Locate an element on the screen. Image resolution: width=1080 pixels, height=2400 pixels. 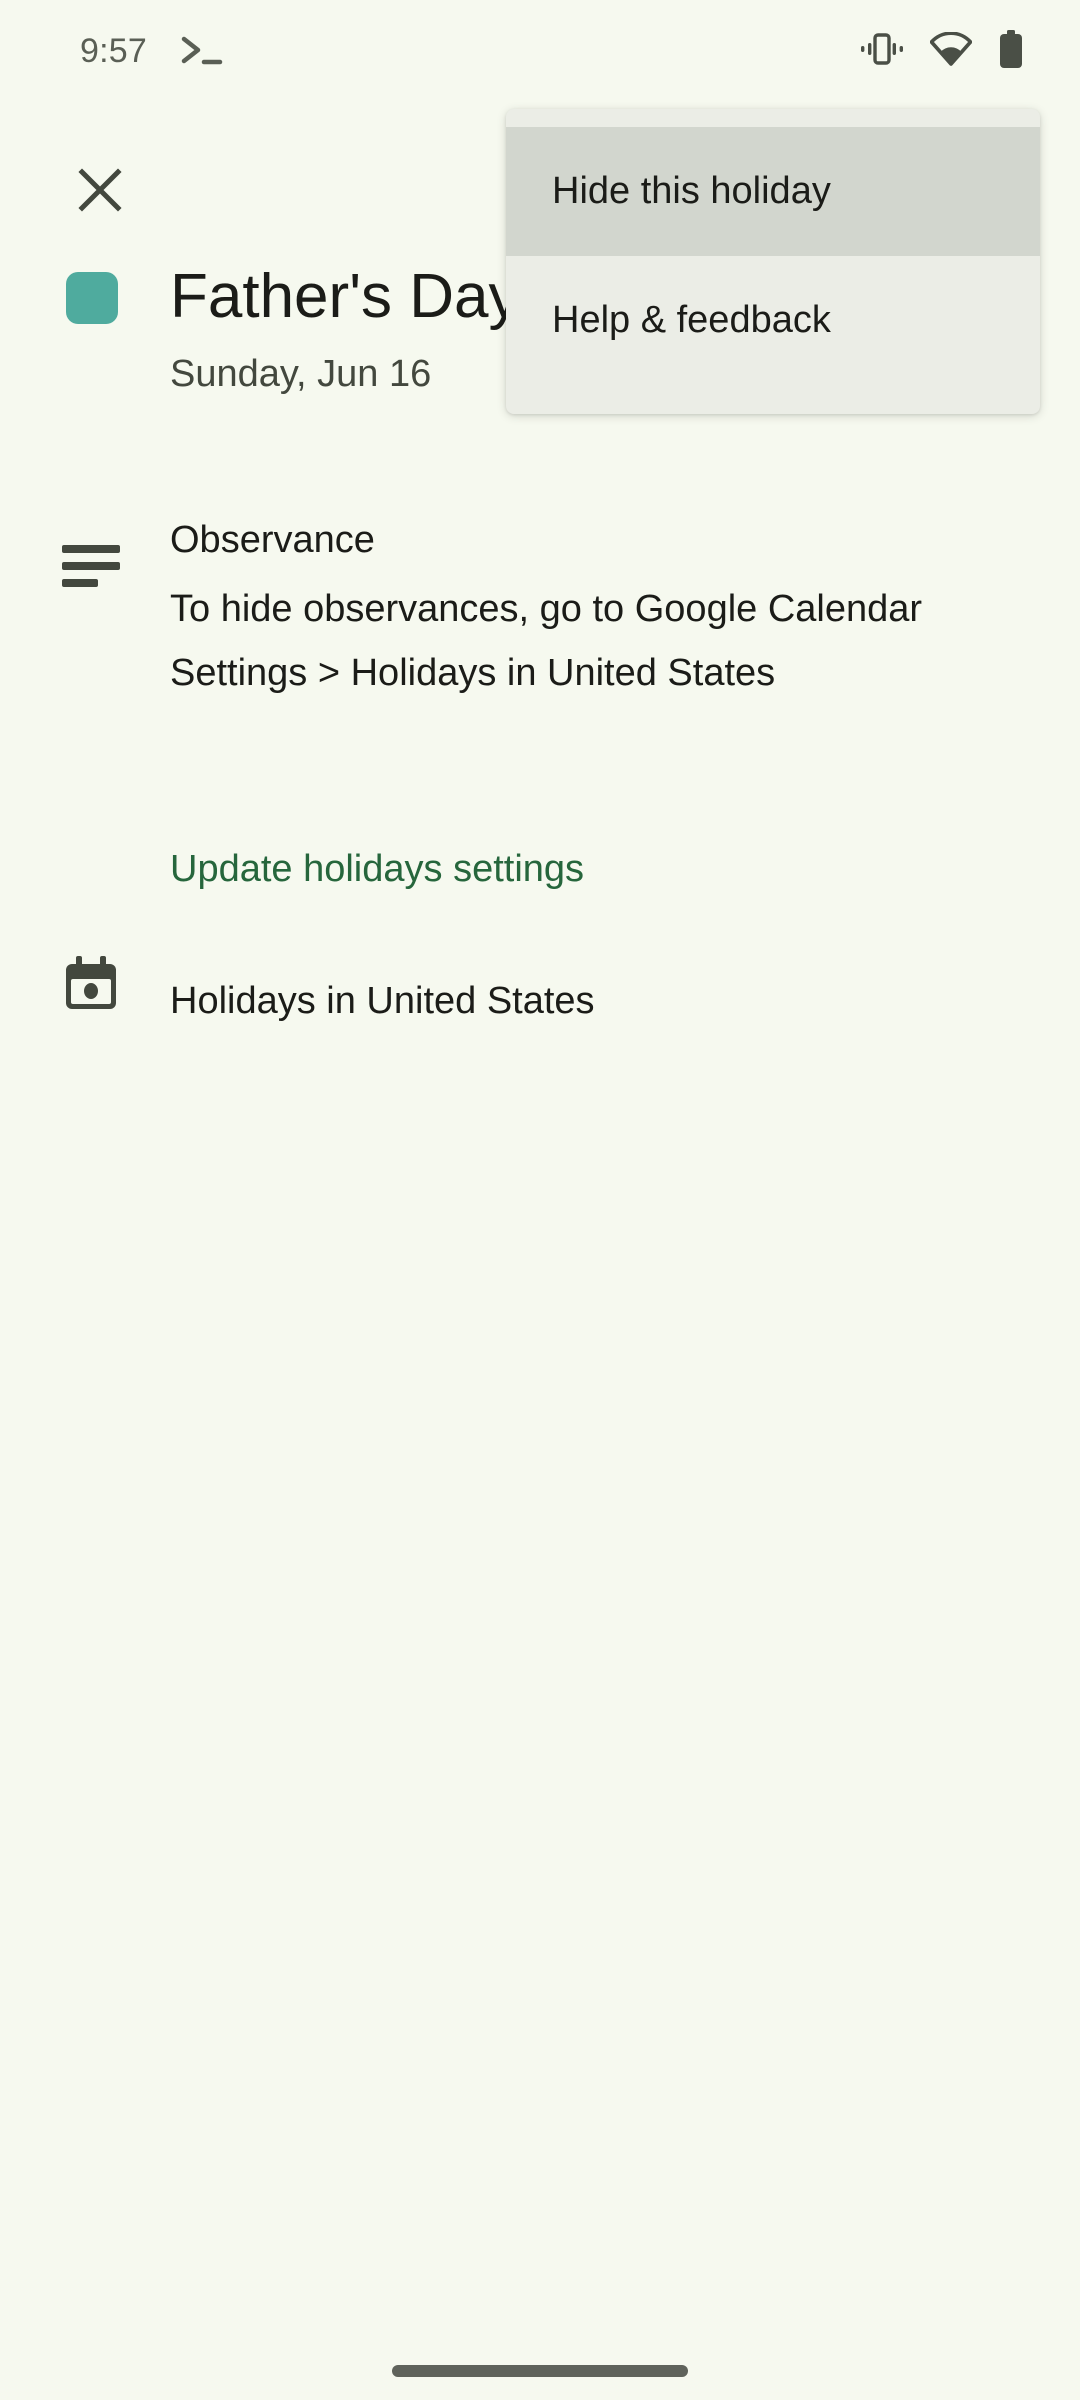
update-holidays-settings-link: Update holidays settings is located at coordinates (377, 869).